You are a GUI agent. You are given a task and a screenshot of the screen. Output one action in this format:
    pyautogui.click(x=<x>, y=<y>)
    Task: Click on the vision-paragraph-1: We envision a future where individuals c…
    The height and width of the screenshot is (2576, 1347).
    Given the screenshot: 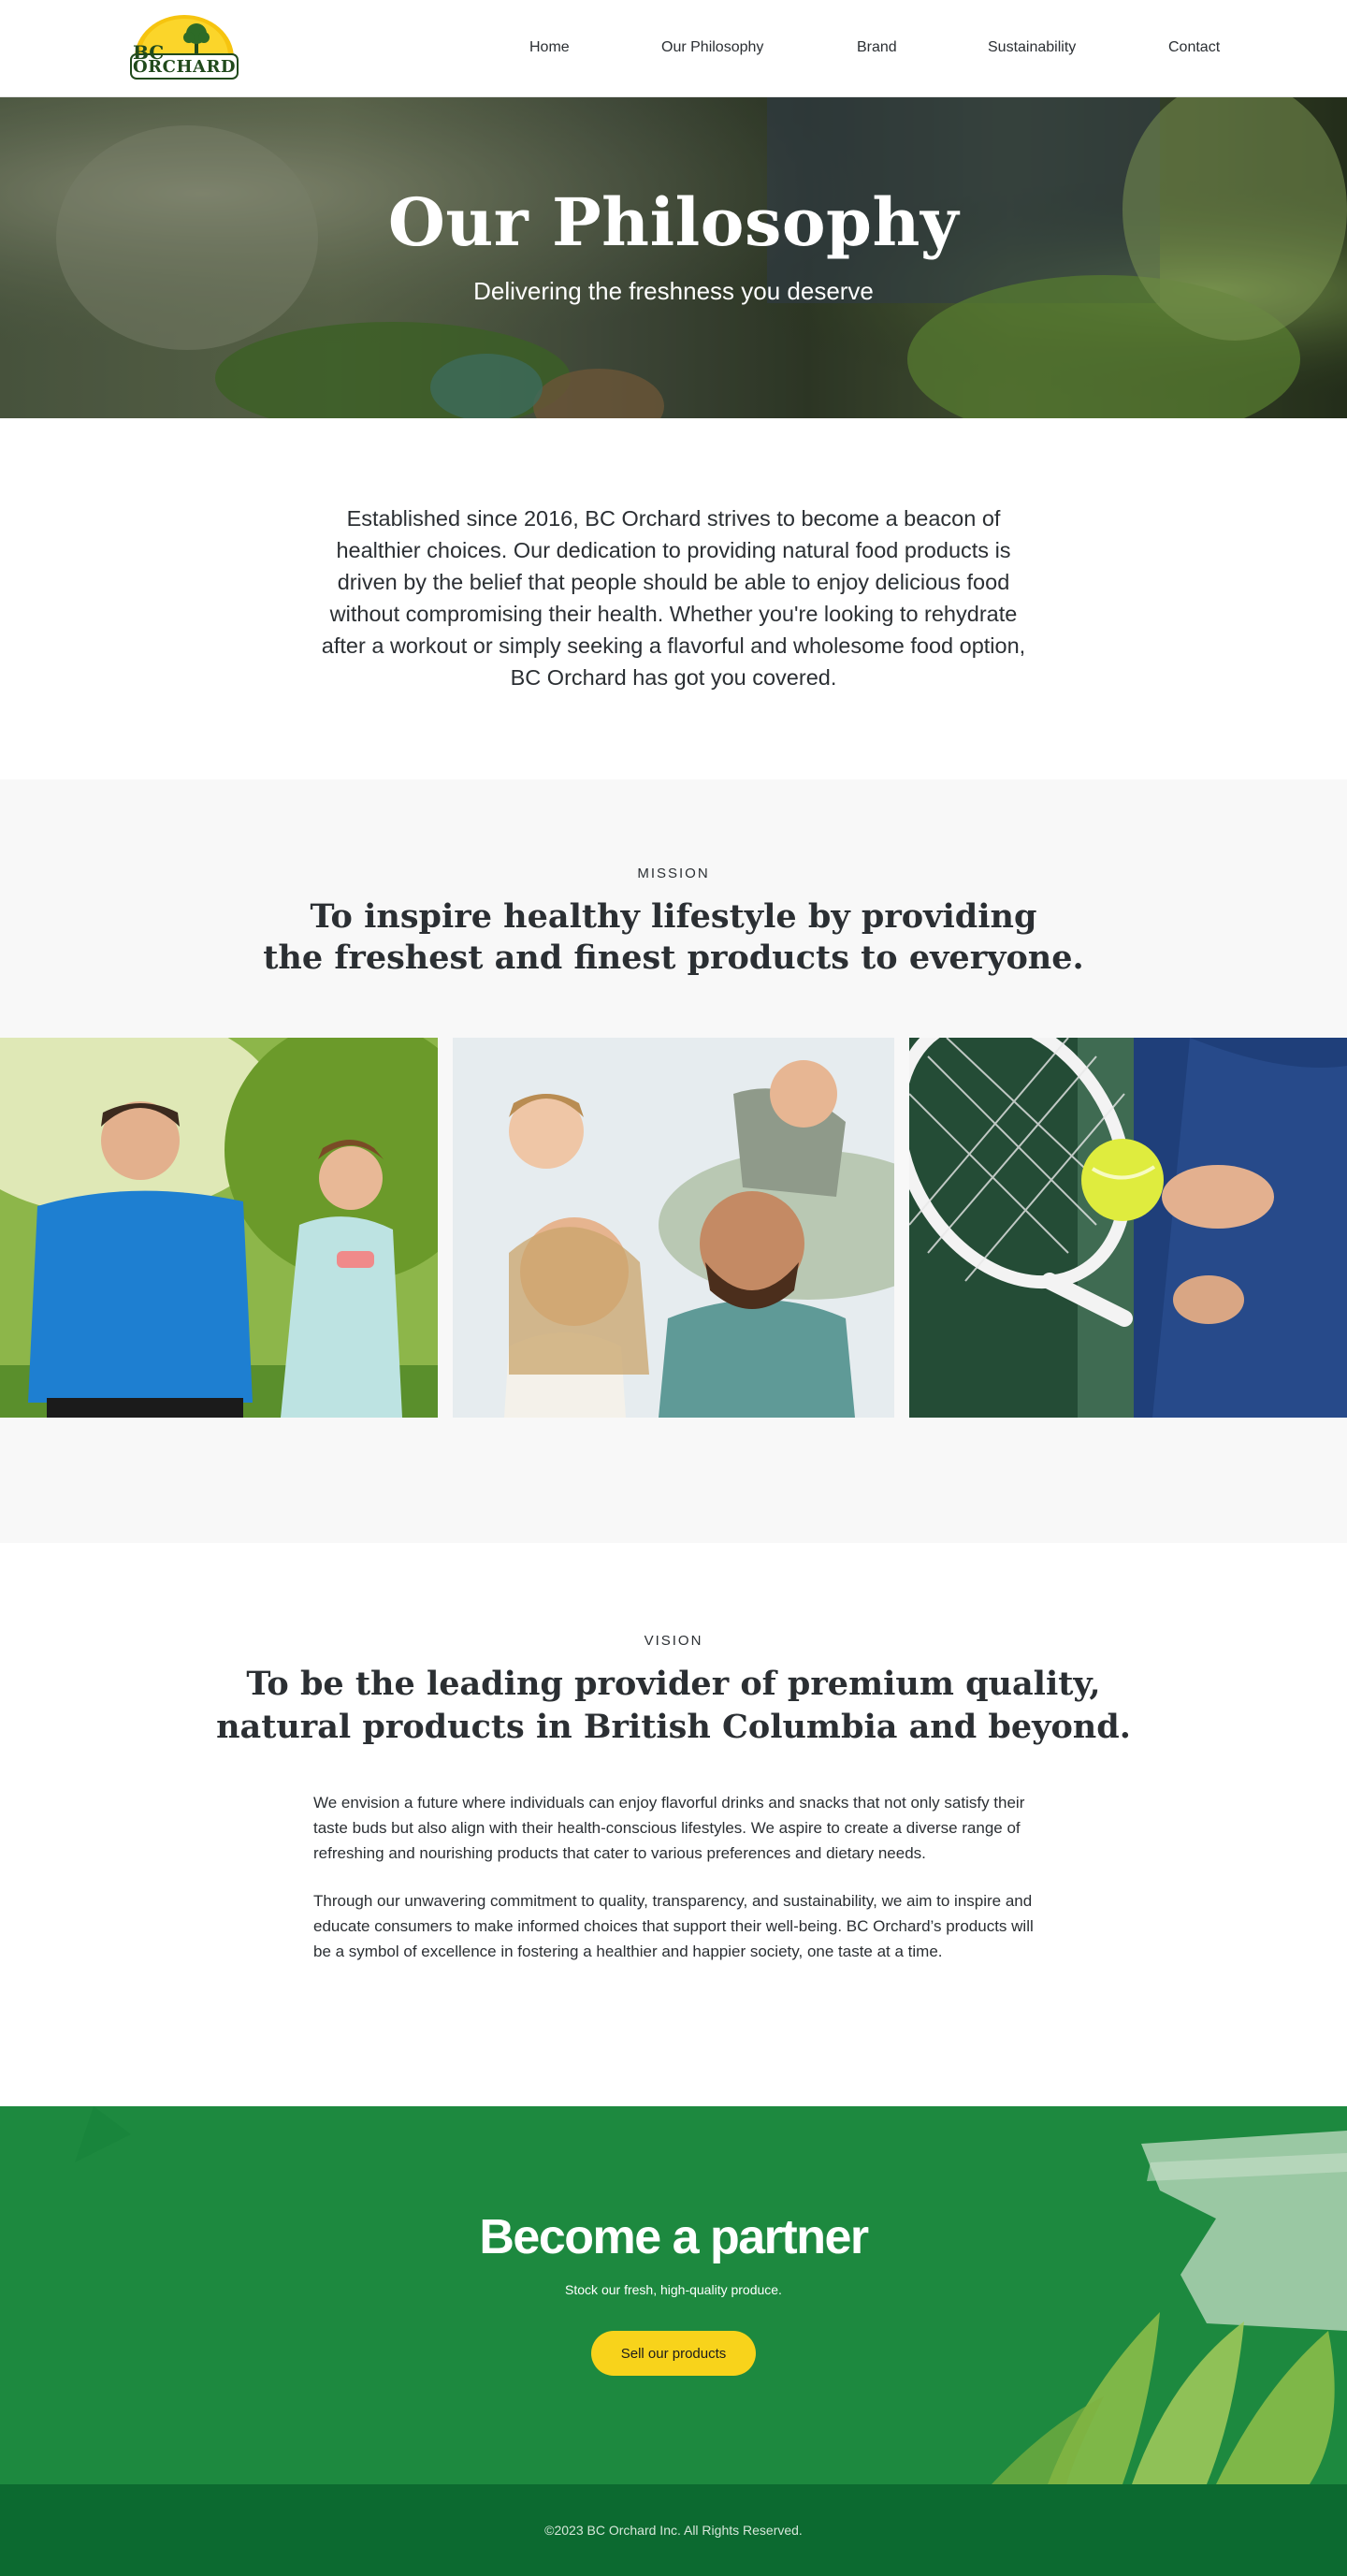 What is the action you would take?
    pyautogui.click(x=669, y=1828)
    